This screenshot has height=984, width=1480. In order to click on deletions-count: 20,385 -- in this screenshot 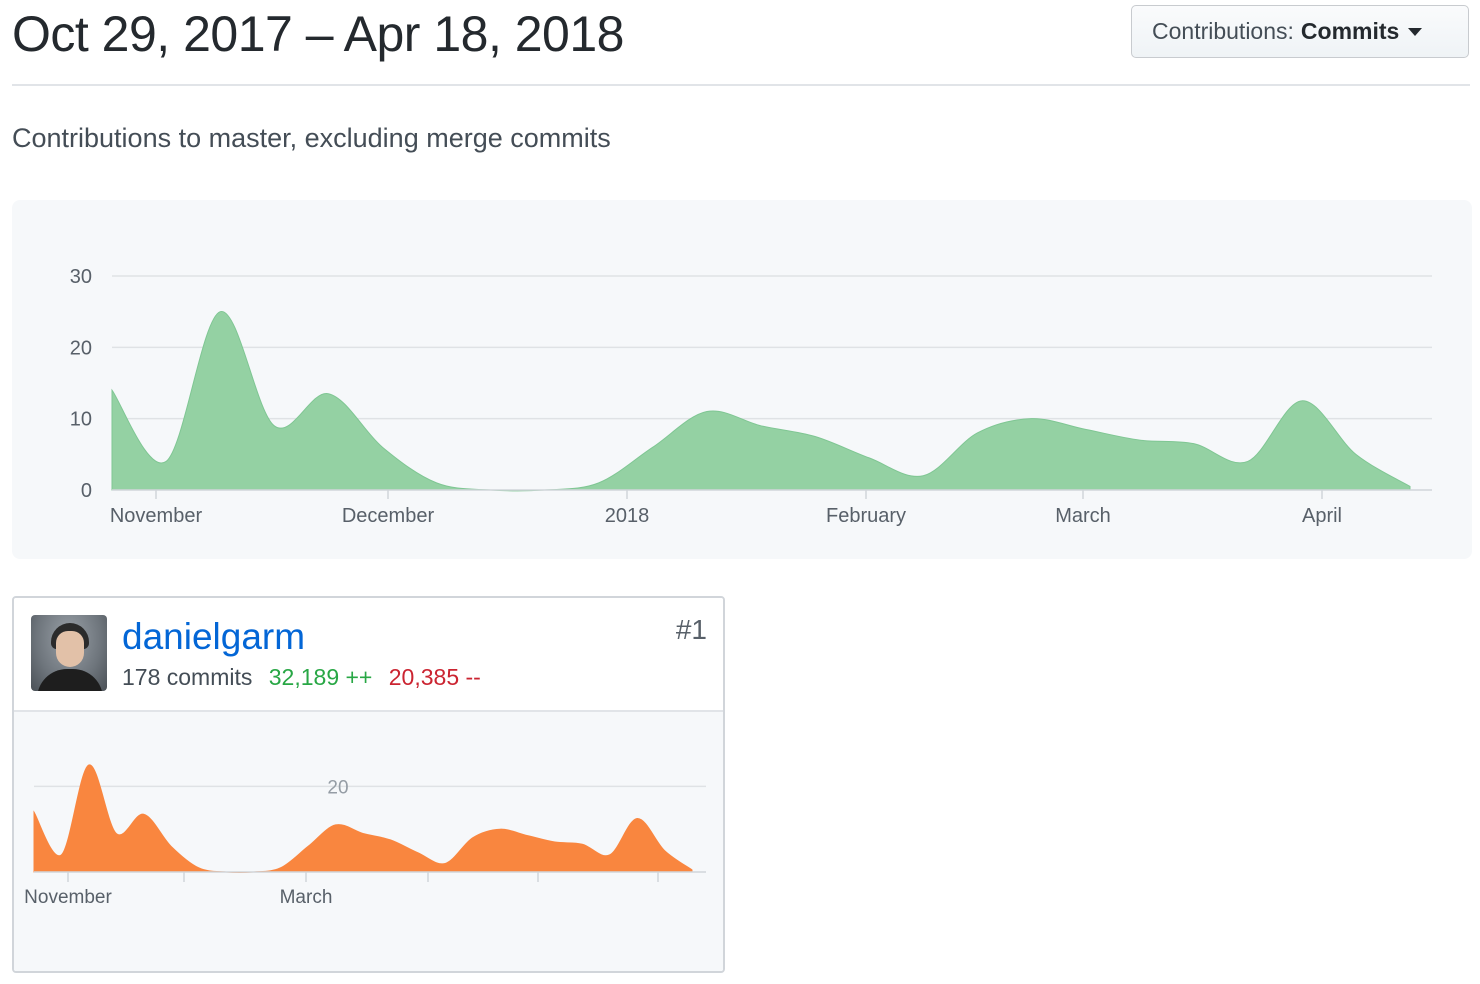, I will do `click(434, 677)`.